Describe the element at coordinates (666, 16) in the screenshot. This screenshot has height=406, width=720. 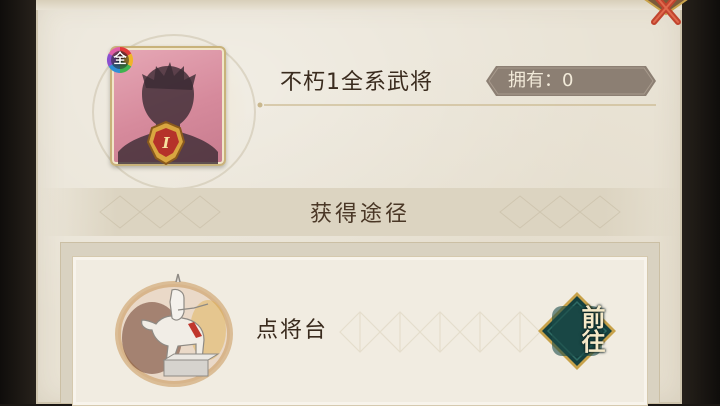
I see `close-icon` at that location.